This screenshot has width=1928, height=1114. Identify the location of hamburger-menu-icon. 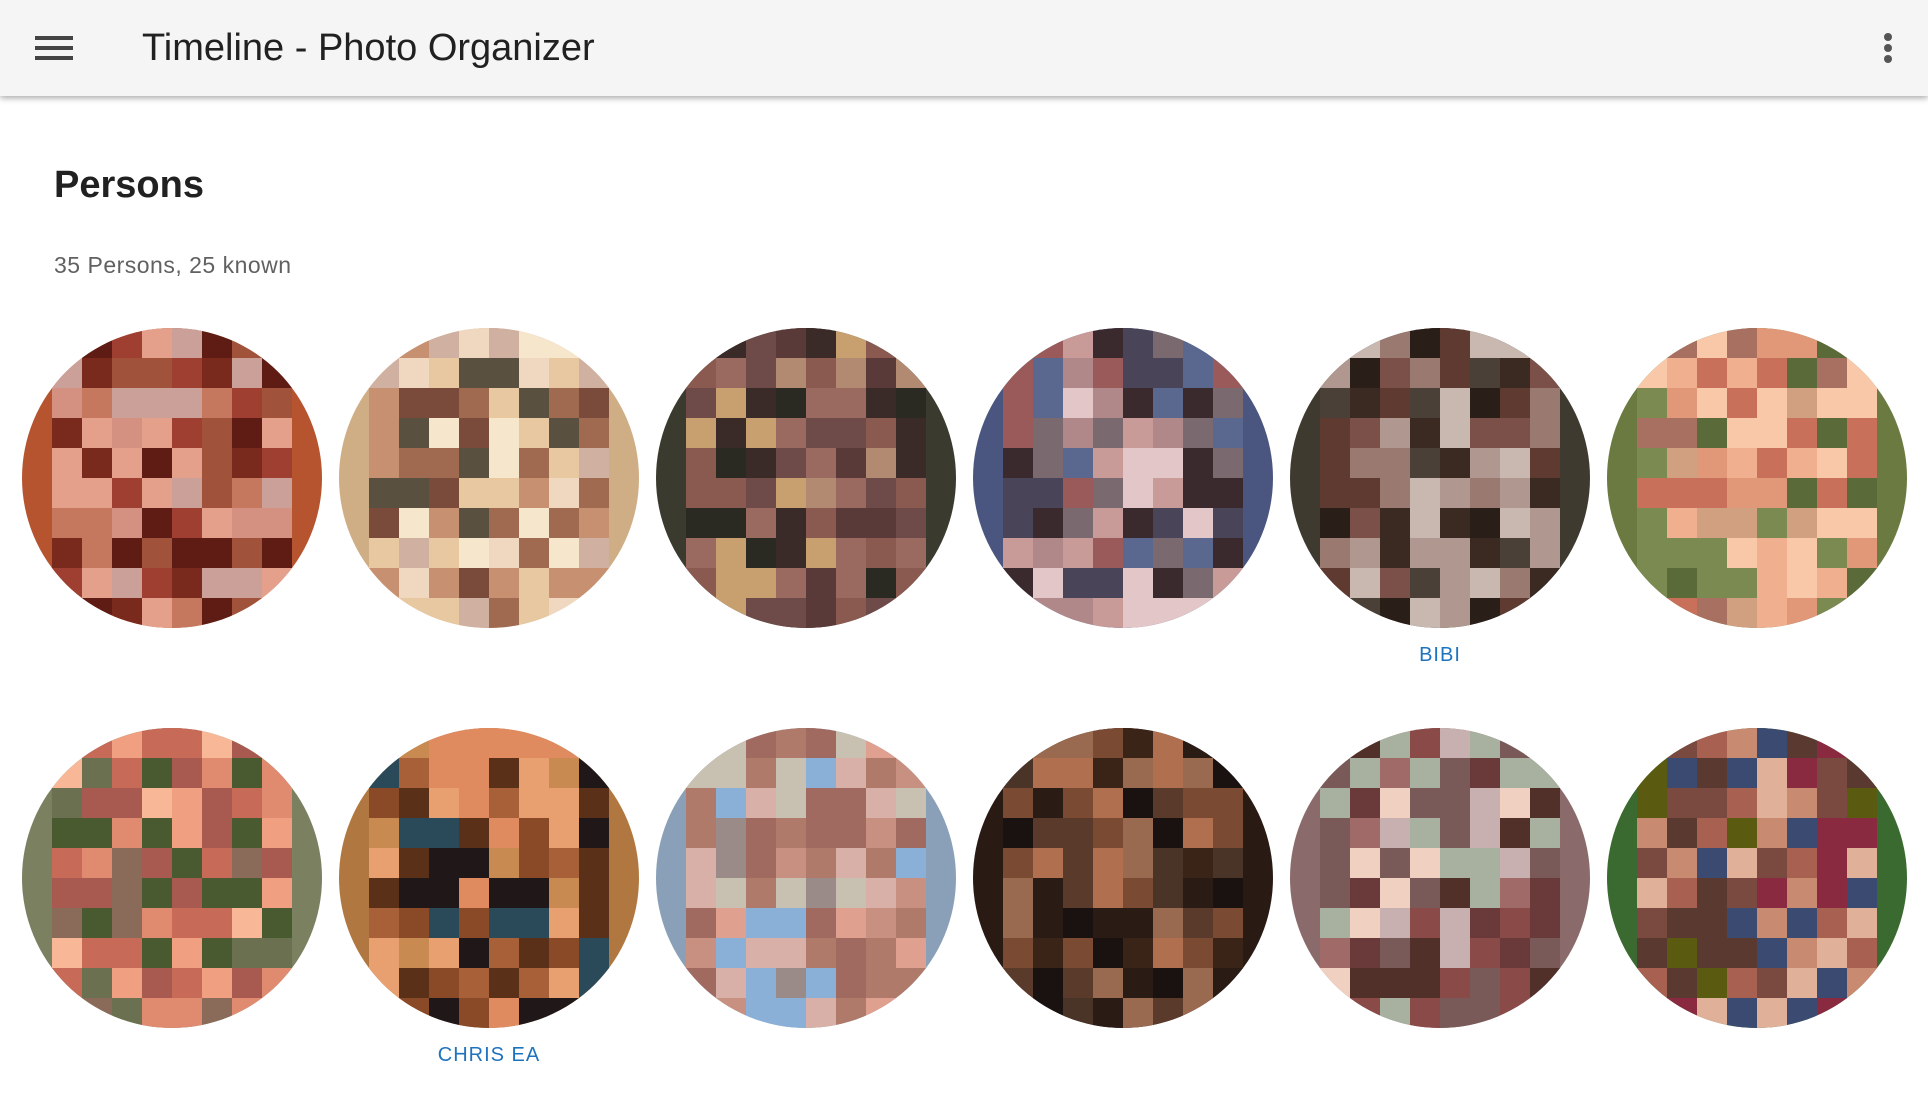
(54, 48).